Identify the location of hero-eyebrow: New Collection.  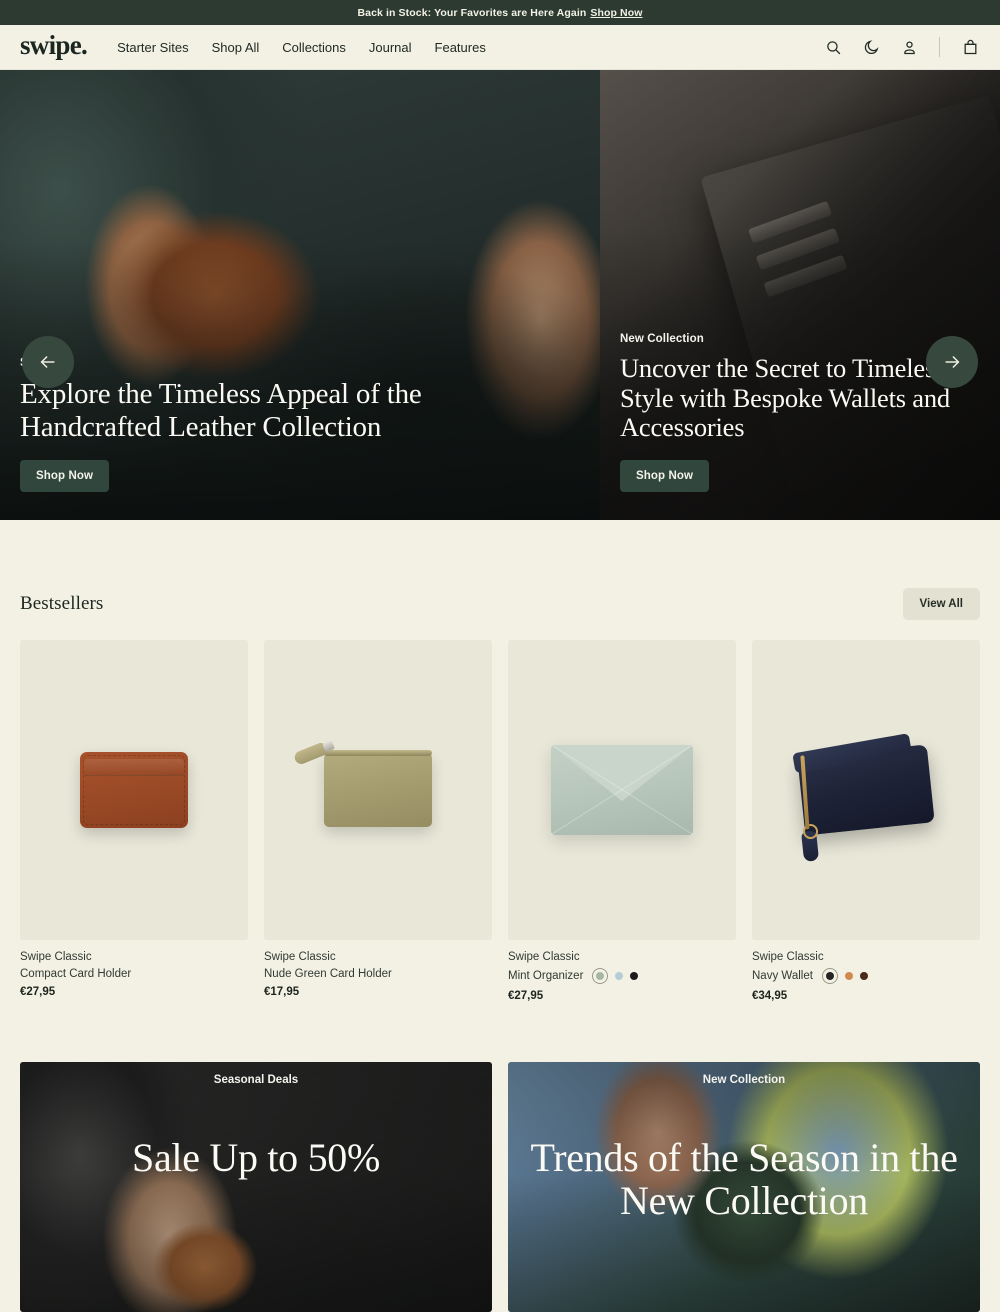
(662, 338).